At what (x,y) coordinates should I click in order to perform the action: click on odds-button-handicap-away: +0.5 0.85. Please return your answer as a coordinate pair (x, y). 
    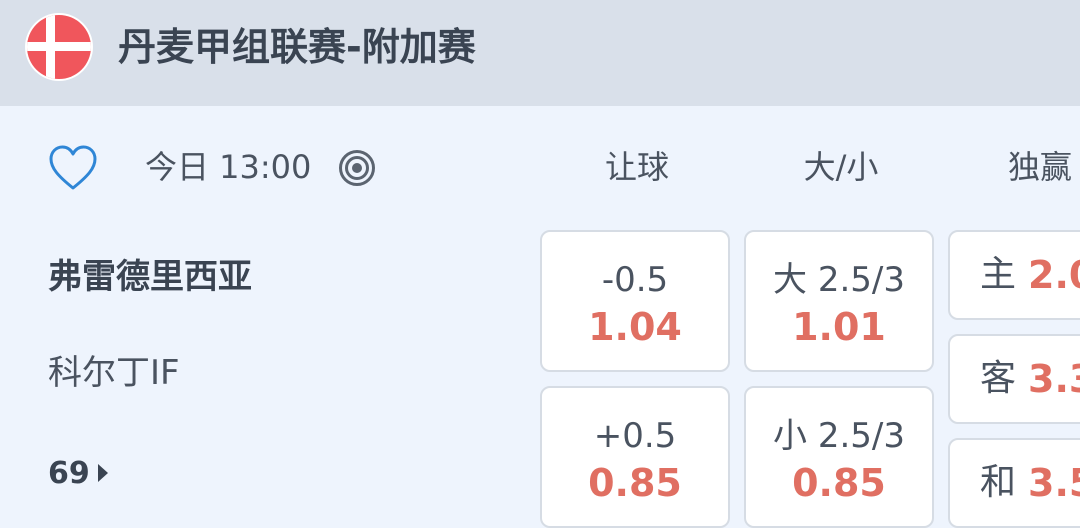
    Looking at the image, I should click on (635, 457).